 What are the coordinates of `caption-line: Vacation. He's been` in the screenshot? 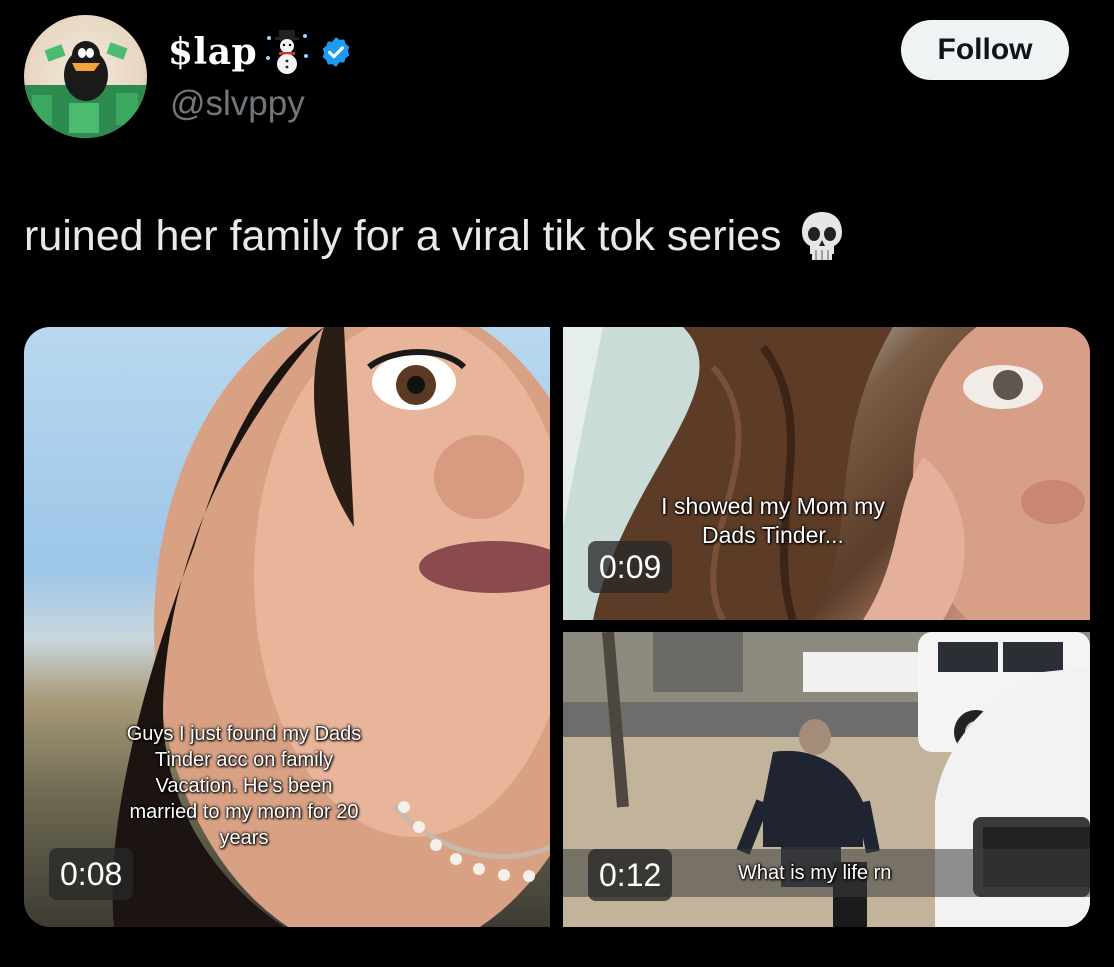 It's located at (244, 786).